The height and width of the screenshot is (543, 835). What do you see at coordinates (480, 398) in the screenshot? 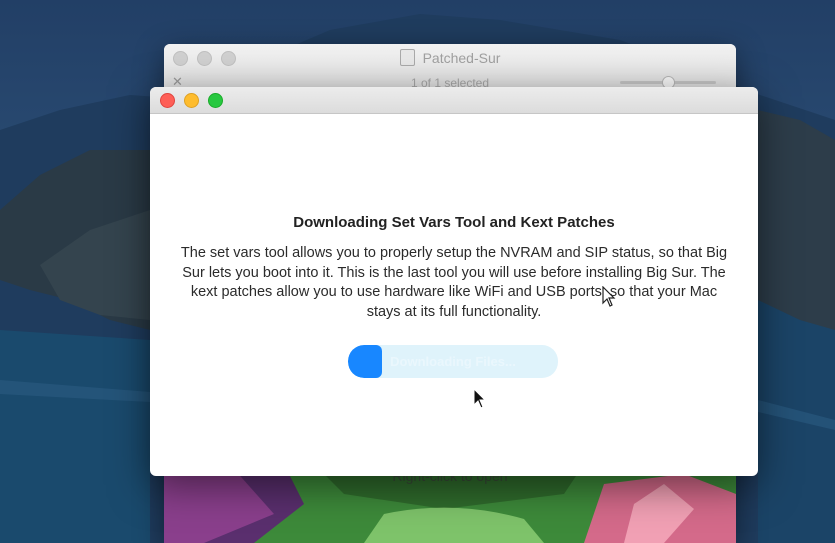
I see `pointer-cursor-icon` at bounding box center [480, 398].